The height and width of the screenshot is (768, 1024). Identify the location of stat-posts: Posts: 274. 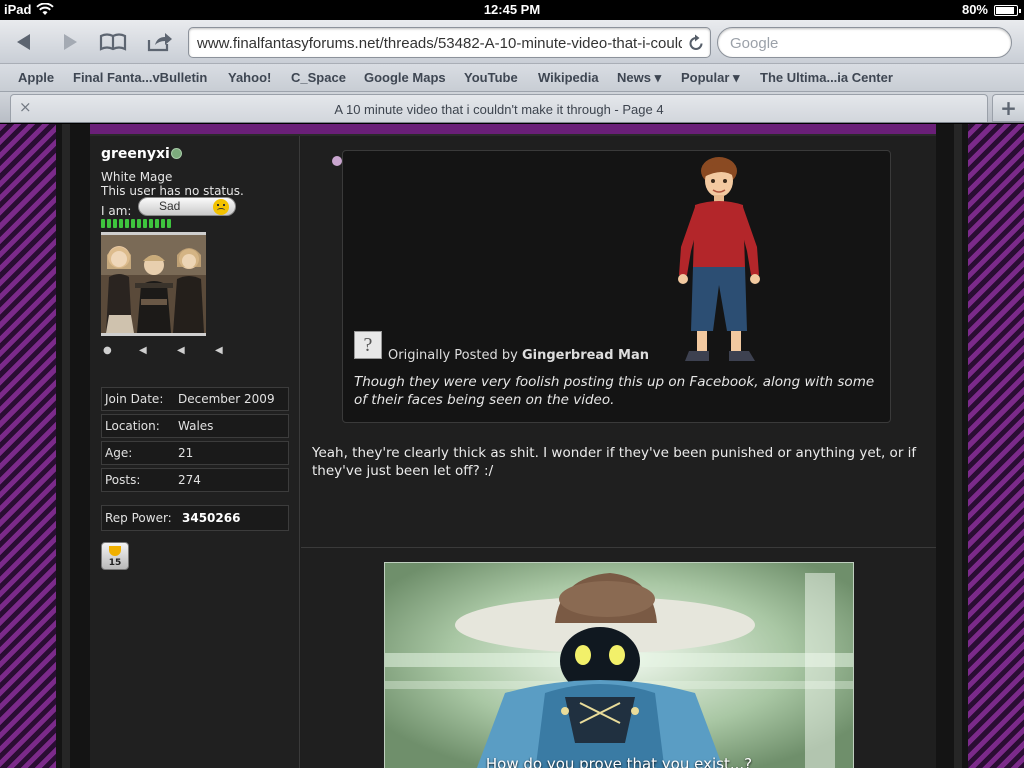
(195, 480).